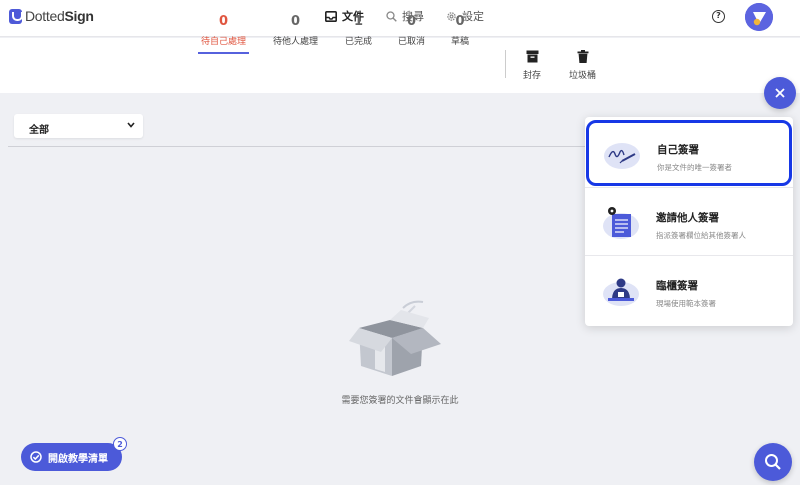 The width and height of the screenshot is (800, 485). Describe the element at coordinates (358, 21) in the screenshot. I see `tab-count: 1` at that location.